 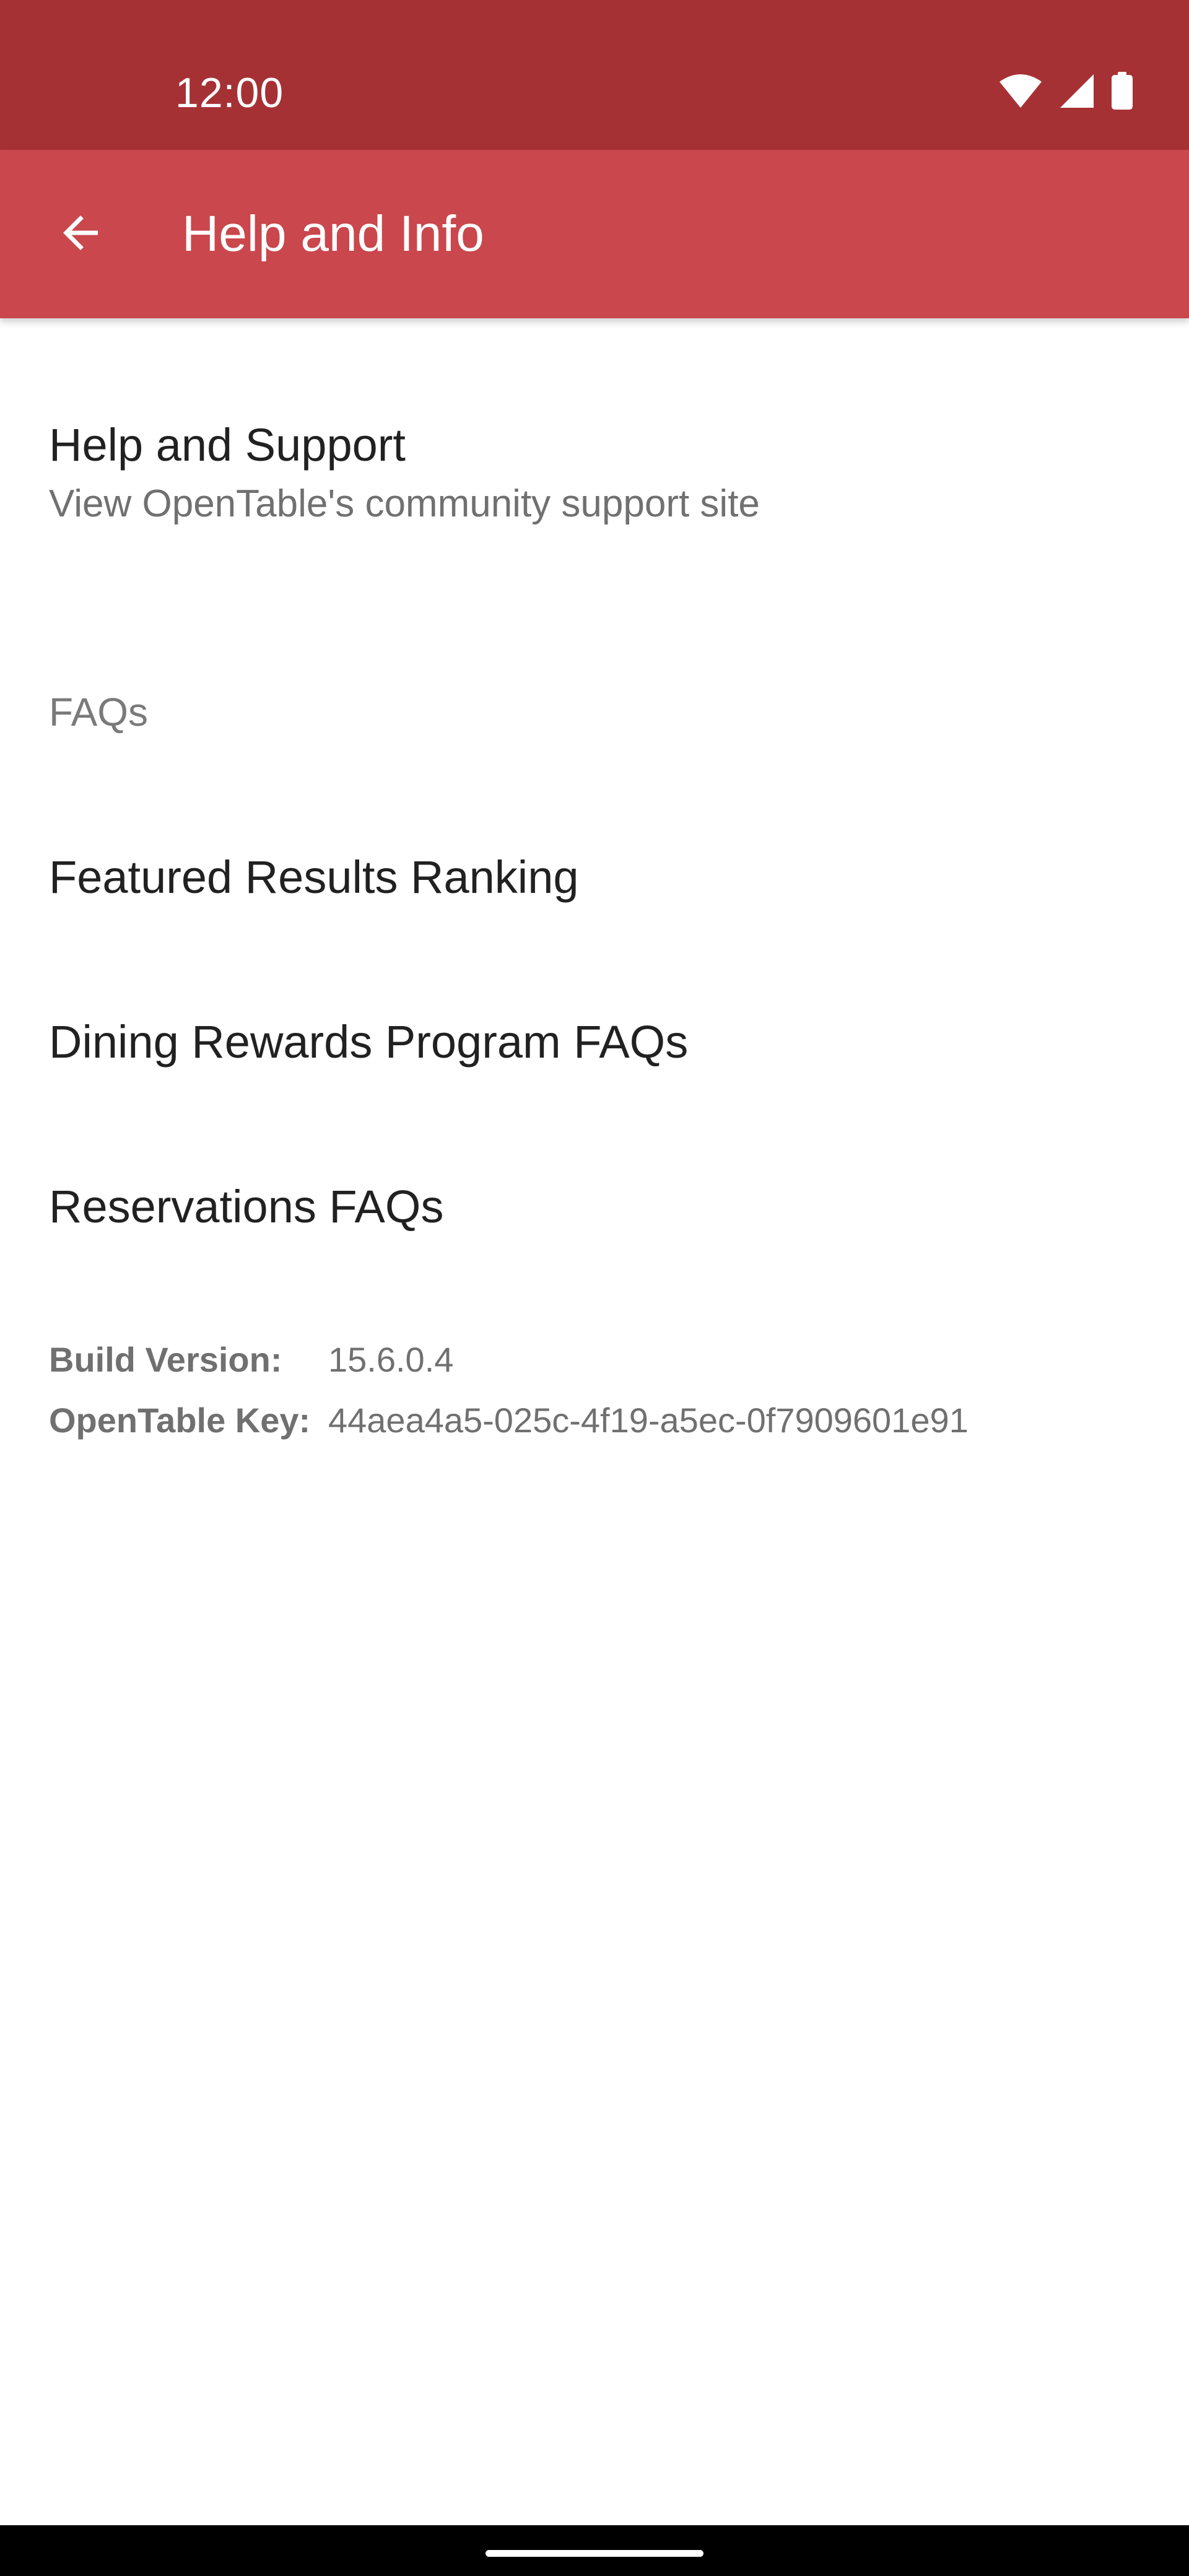 What do you see at coordinates (404, 503) in the screenshot?
I see `help-and-support-subtitle: View OpenTable's community support site` at bounding box center [404, 503].